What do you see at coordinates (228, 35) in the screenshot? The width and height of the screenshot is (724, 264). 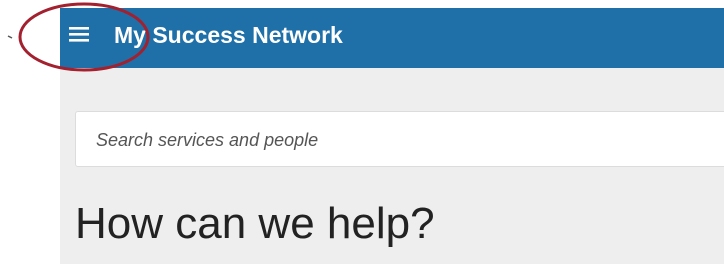 I see `app-title: My Success Network` at bounding box center [228, 35].